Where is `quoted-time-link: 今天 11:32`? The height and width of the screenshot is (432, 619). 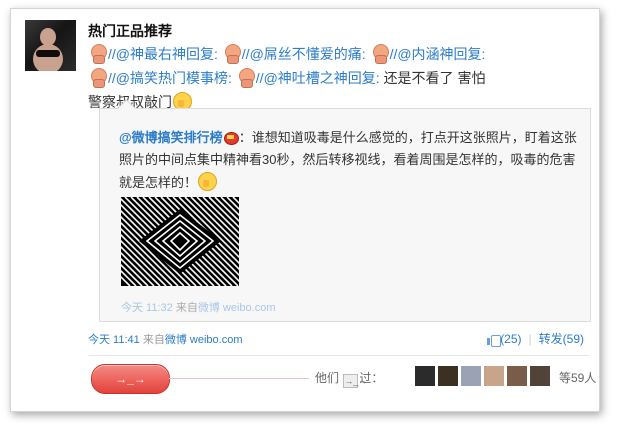
quoted-time-link: 今天 11:32 is located at coordinates (147, 308).